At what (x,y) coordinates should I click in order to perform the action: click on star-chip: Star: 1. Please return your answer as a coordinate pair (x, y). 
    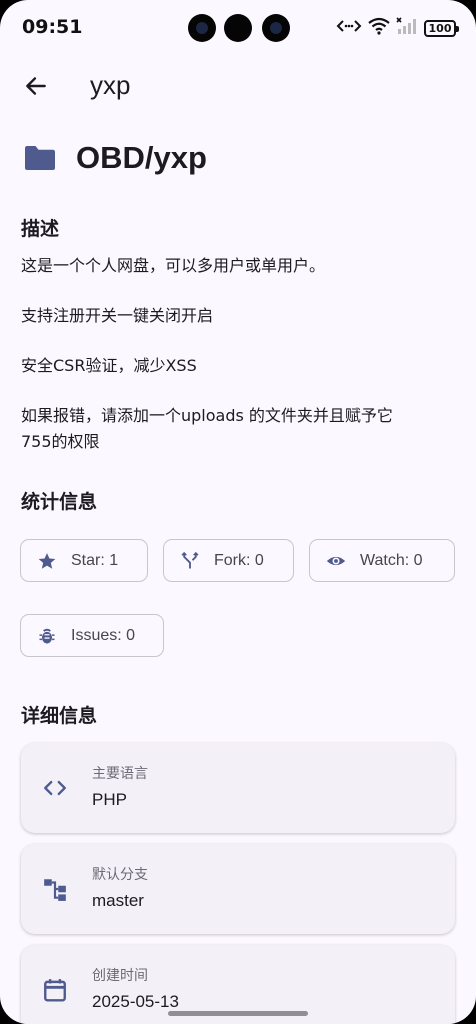
    Looking at the image, I should click on (84, 560).